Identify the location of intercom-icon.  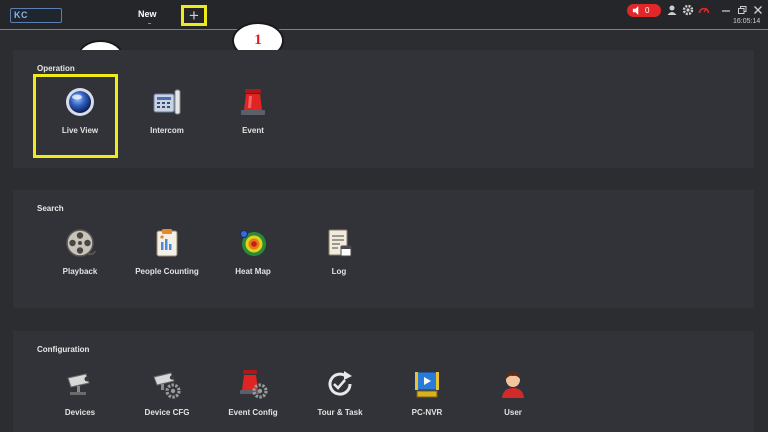
(167, 102).